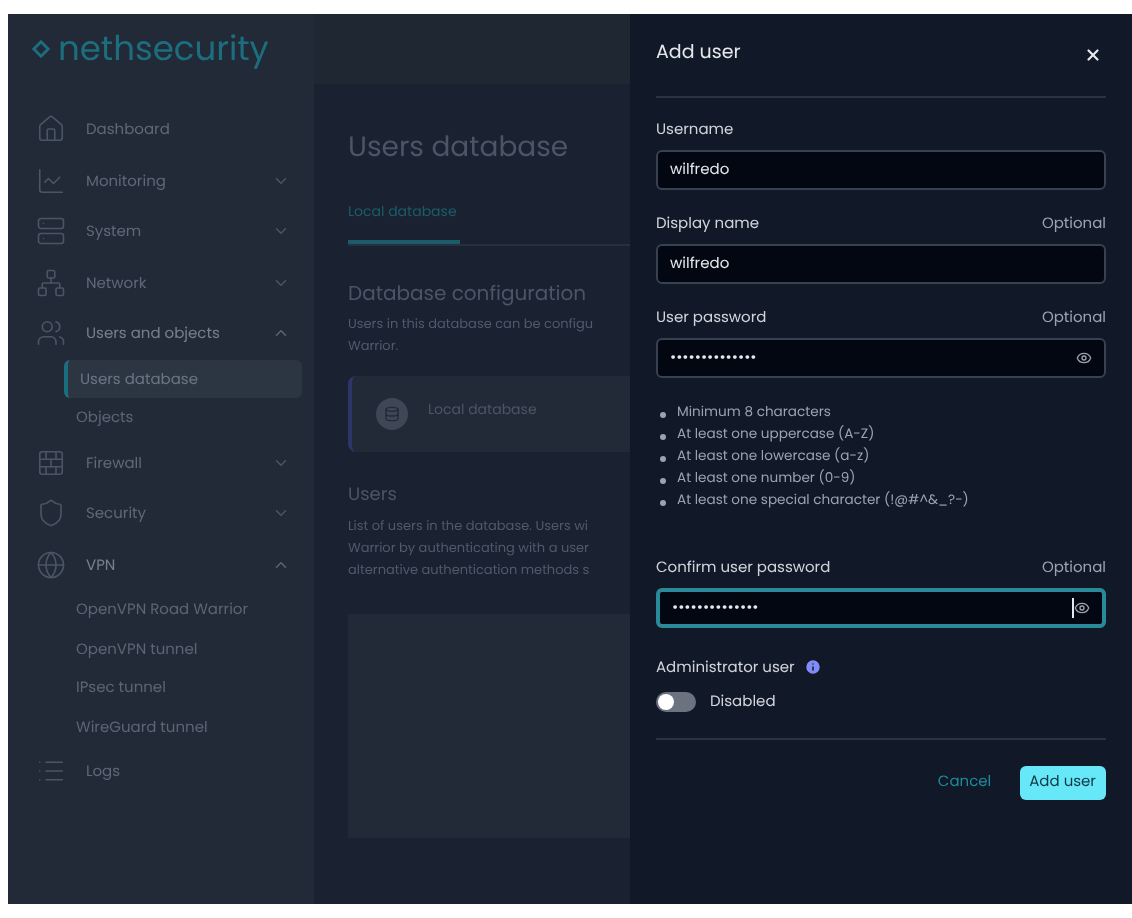 Image resolution: width=1132 pixels, height=918 pixels. Describe the element at coordinates (163, 49) in the screenshot. I see `brand-logo: nethsecurity` at that location.